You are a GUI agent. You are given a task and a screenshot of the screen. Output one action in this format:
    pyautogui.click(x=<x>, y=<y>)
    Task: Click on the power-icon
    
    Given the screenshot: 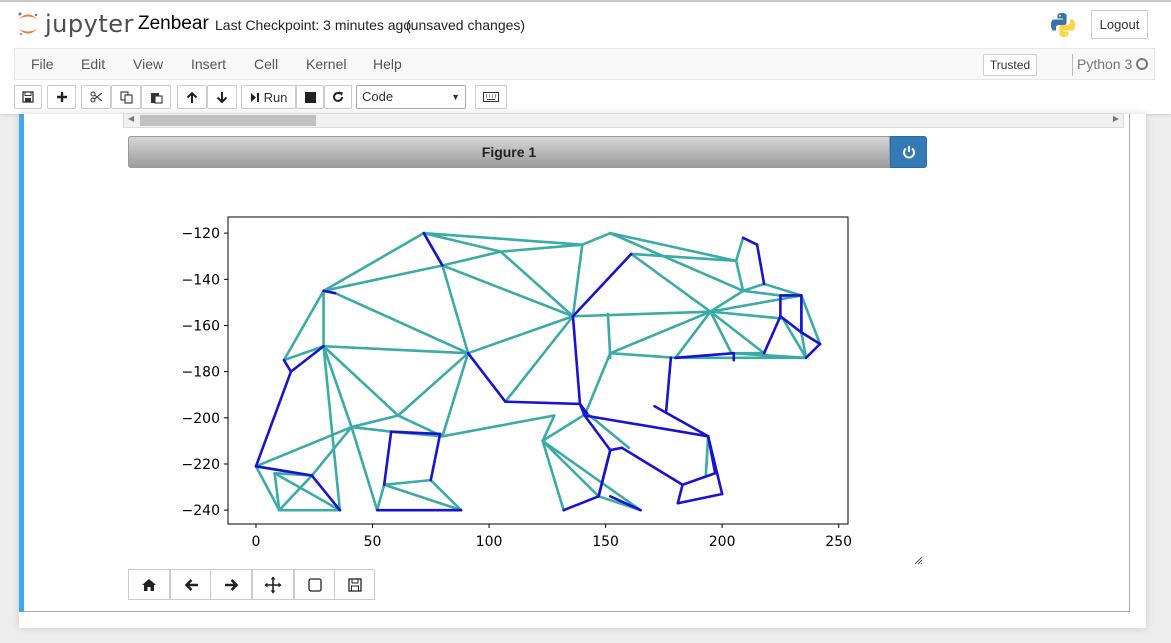 What is the action you would take?
    pyautogui.click(x=908, y=152)
    